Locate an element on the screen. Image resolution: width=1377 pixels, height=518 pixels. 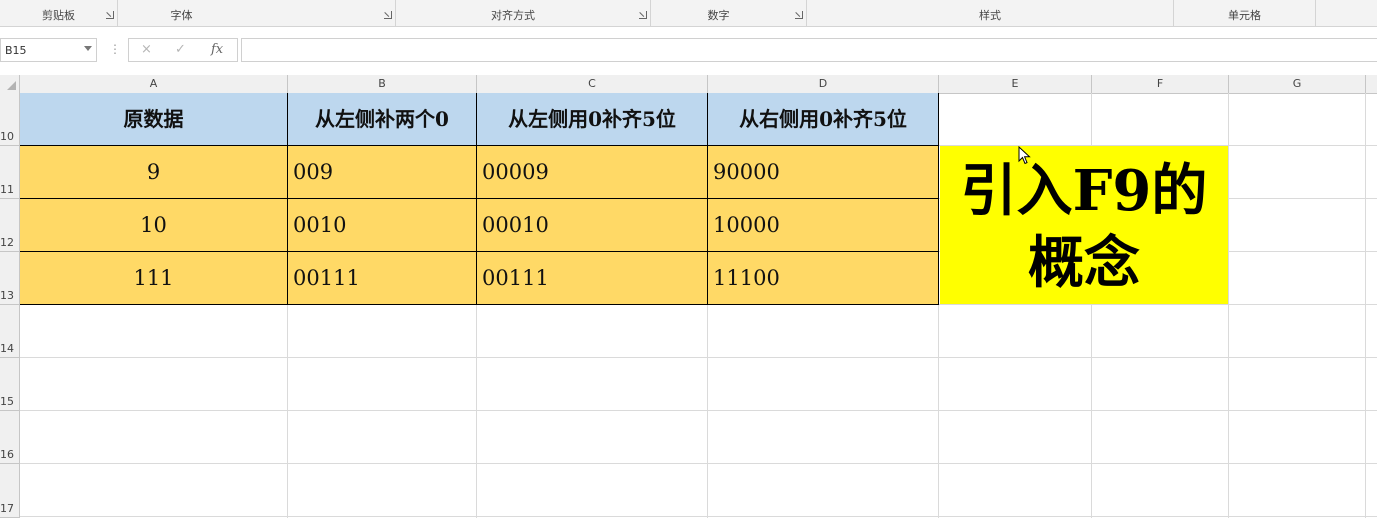
cell-d11: 90000 is located at coordinates (823, 172).